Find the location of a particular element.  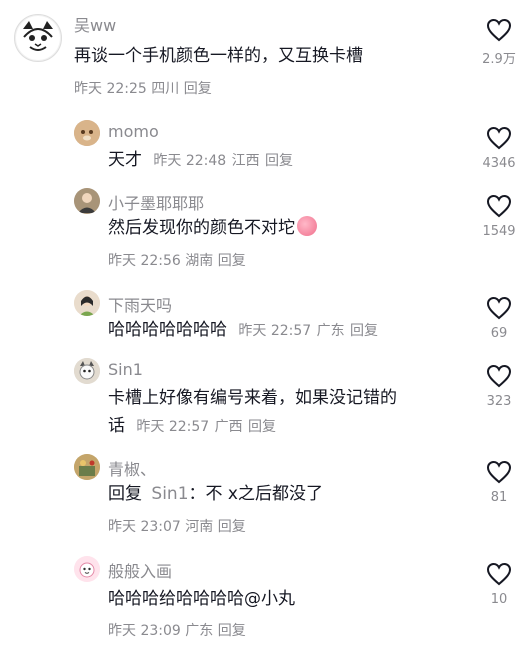

like-count: 1549 is located at coordinates (499, 231).